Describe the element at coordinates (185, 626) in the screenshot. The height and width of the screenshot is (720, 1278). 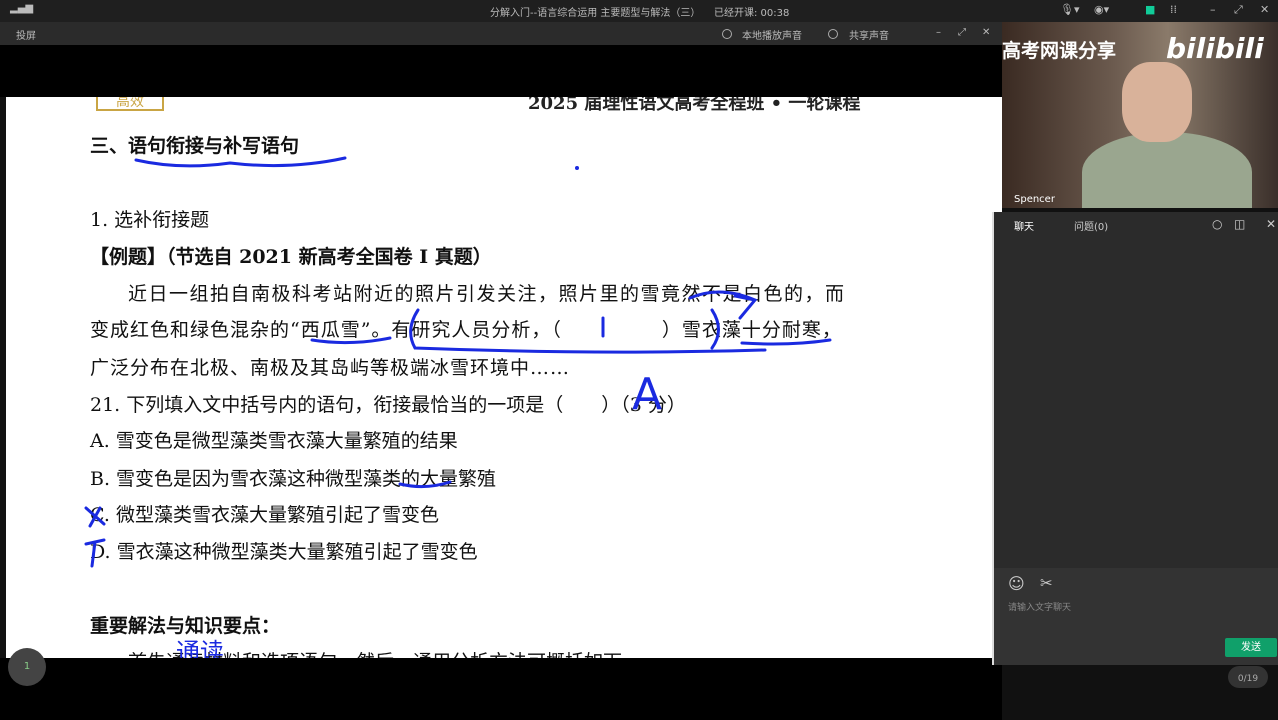
I see `key-points-title: 重要解法与知识要点：` at that location.